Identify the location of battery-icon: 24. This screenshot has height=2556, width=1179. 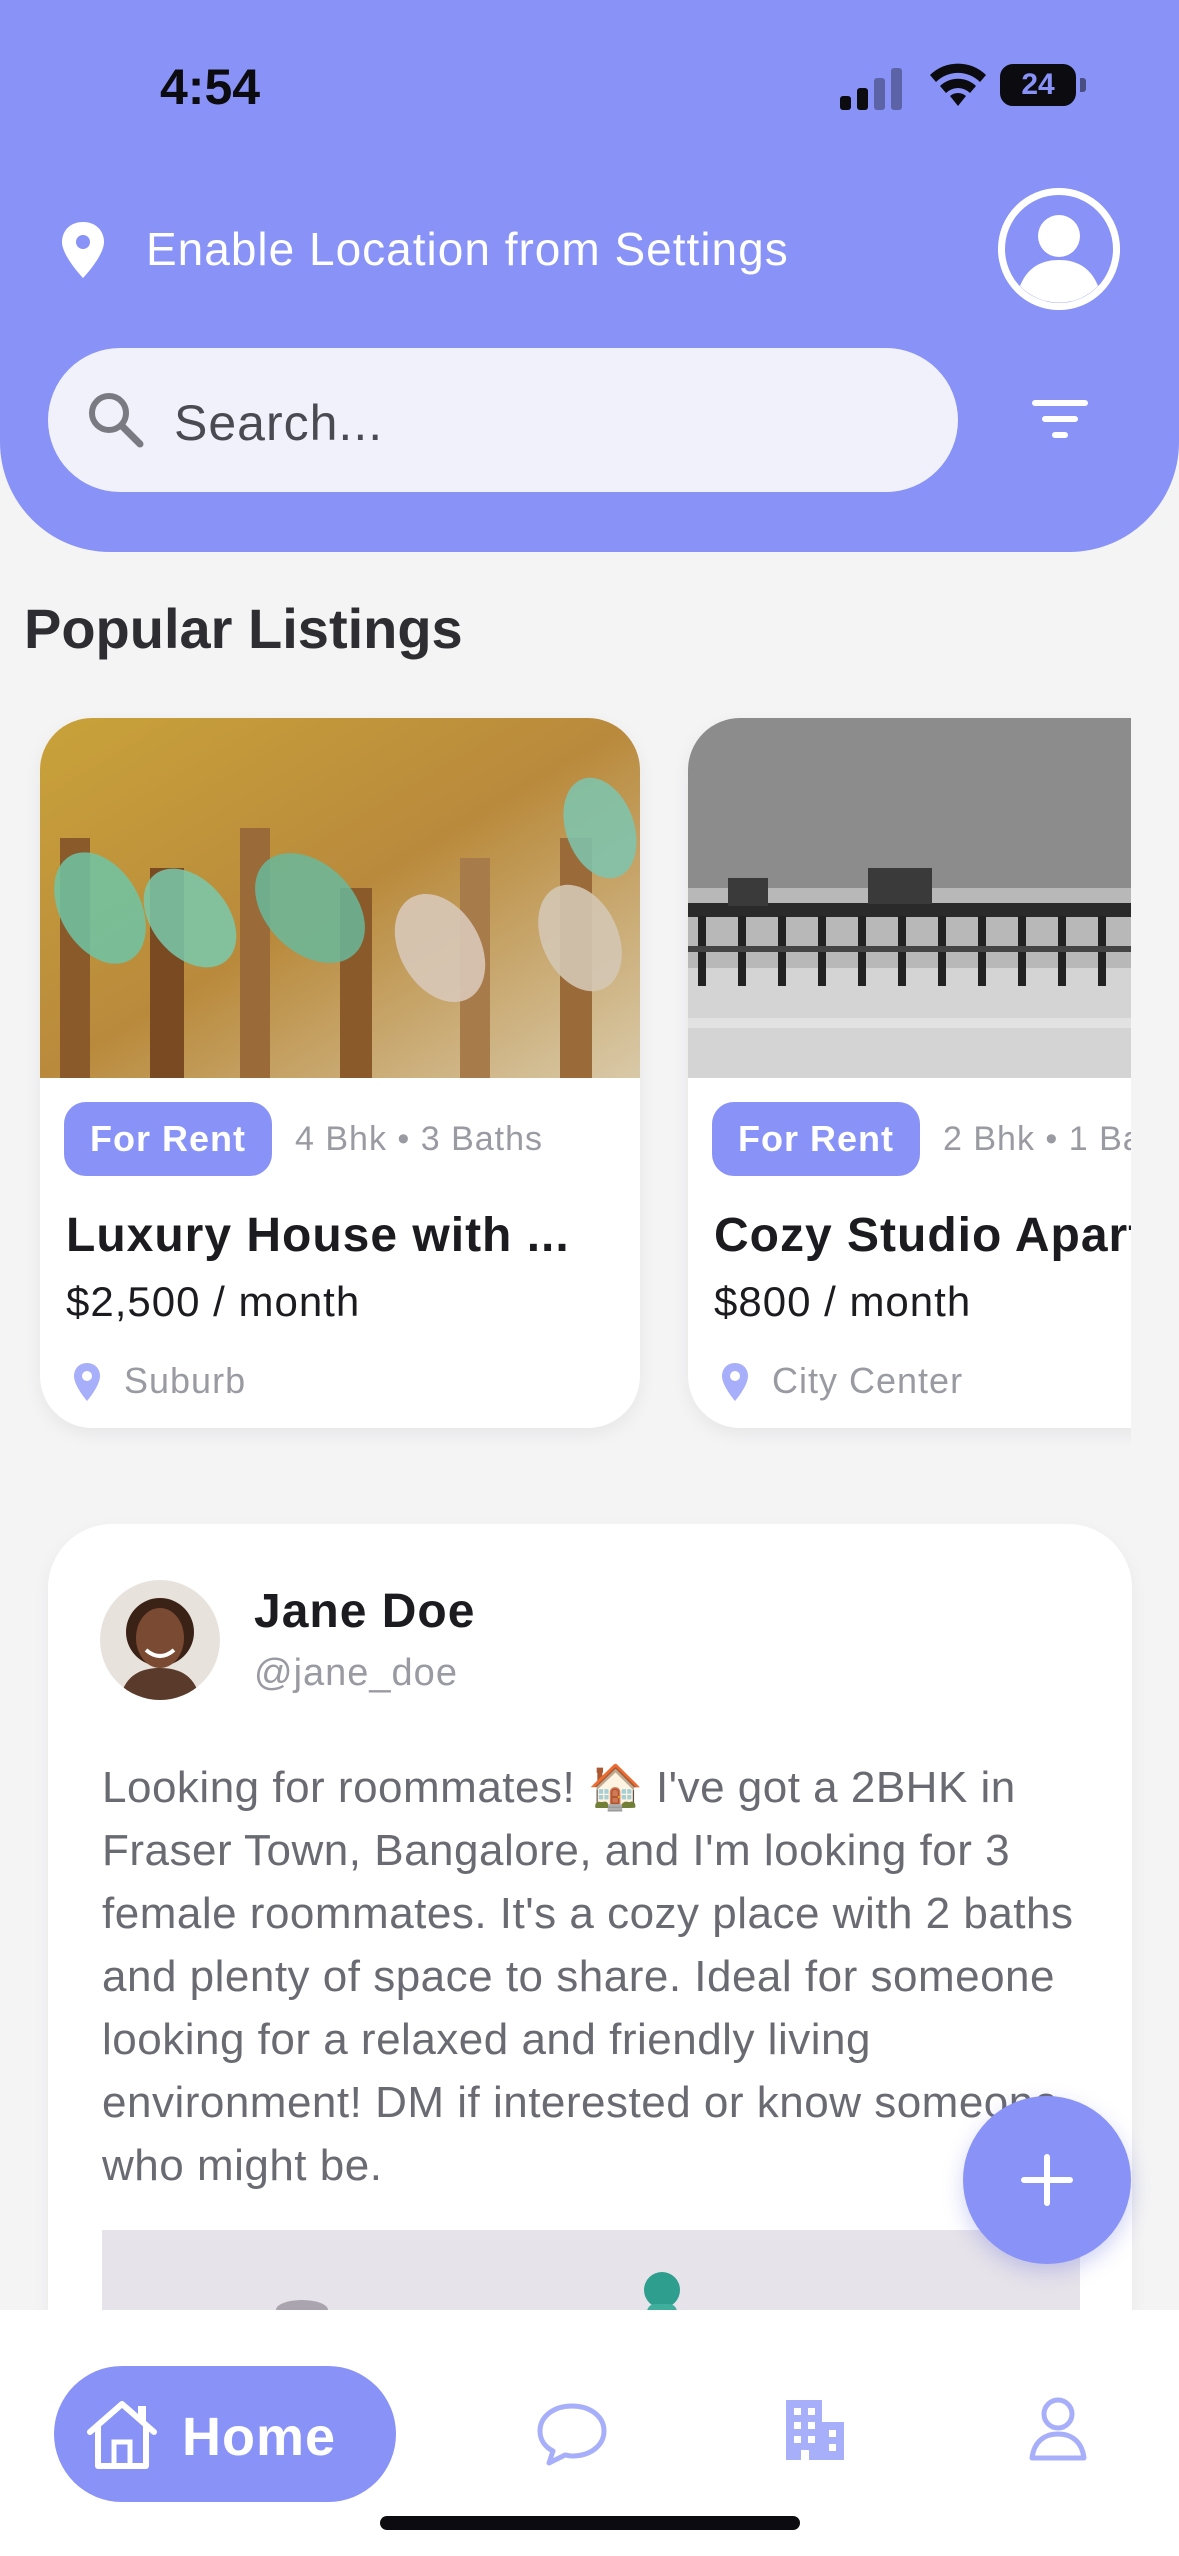
(1038, 85).